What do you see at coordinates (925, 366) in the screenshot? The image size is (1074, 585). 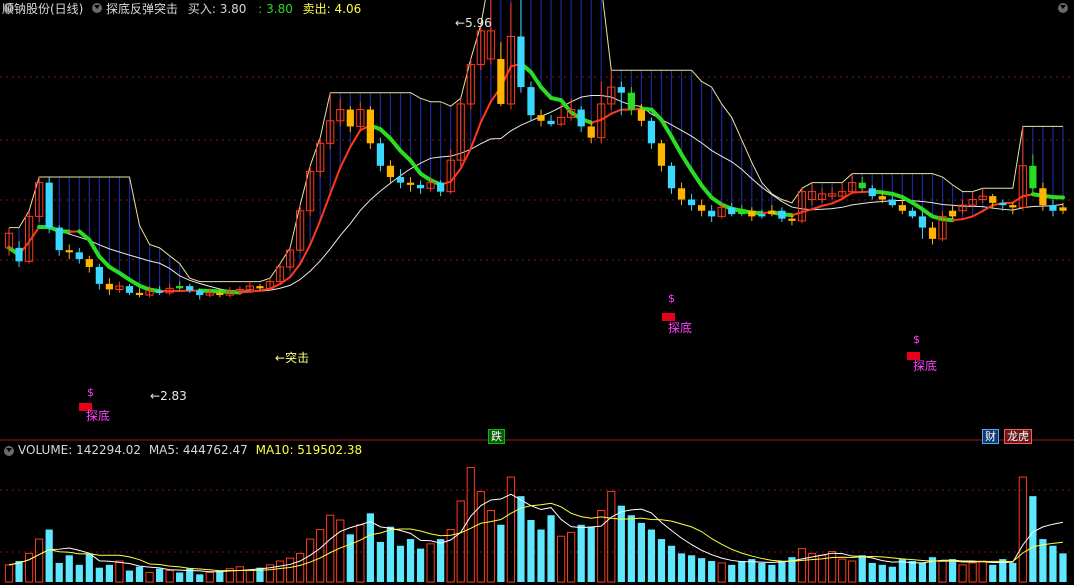 I see `dip-label-3: 探底` at bounding box center [925, 366].